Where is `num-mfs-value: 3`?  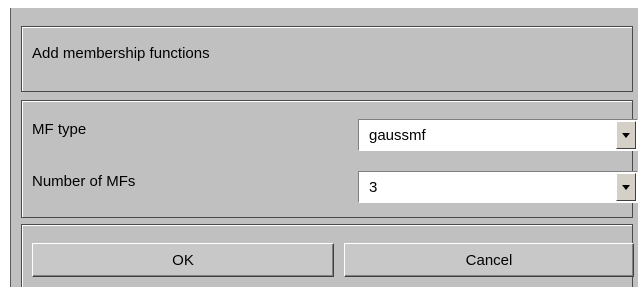 num-mfs-value: 3 is located at coordinates (373, 187).